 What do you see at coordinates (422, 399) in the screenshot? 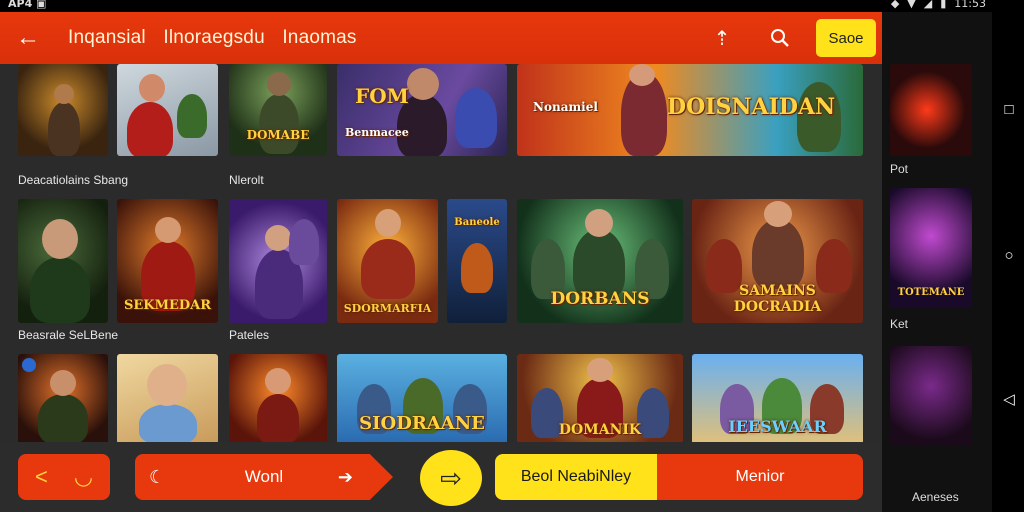
I see `game-tile: SIODRAANE` at bounding box center [422, 399].